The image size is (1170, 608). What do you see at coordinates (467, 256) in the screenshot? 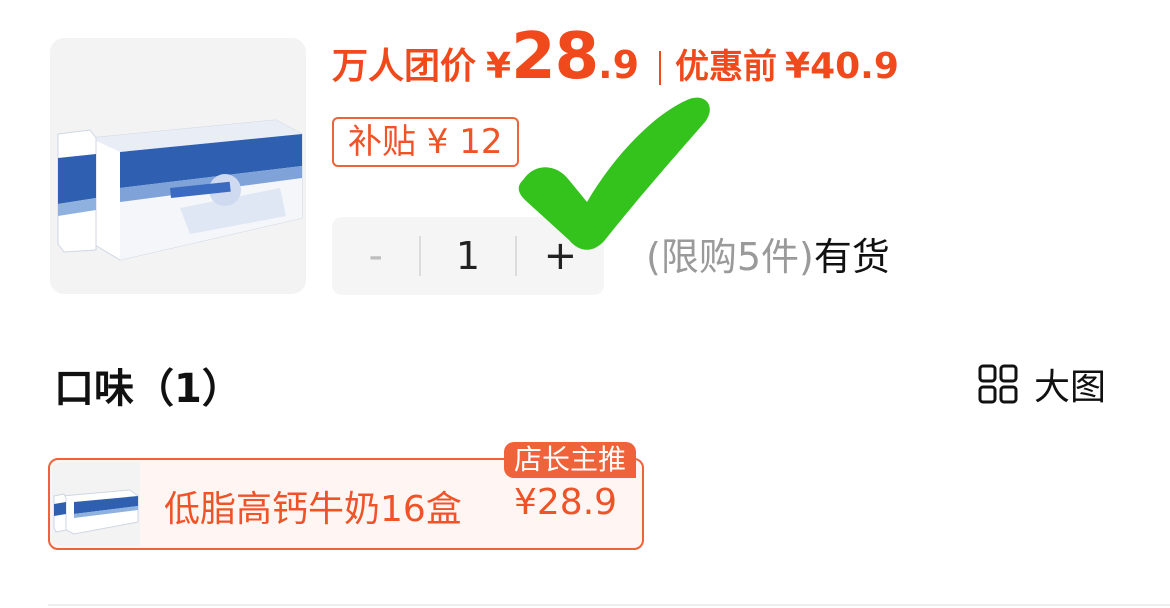
I see `quantity-value: 1` at bounding box center [467, 256].